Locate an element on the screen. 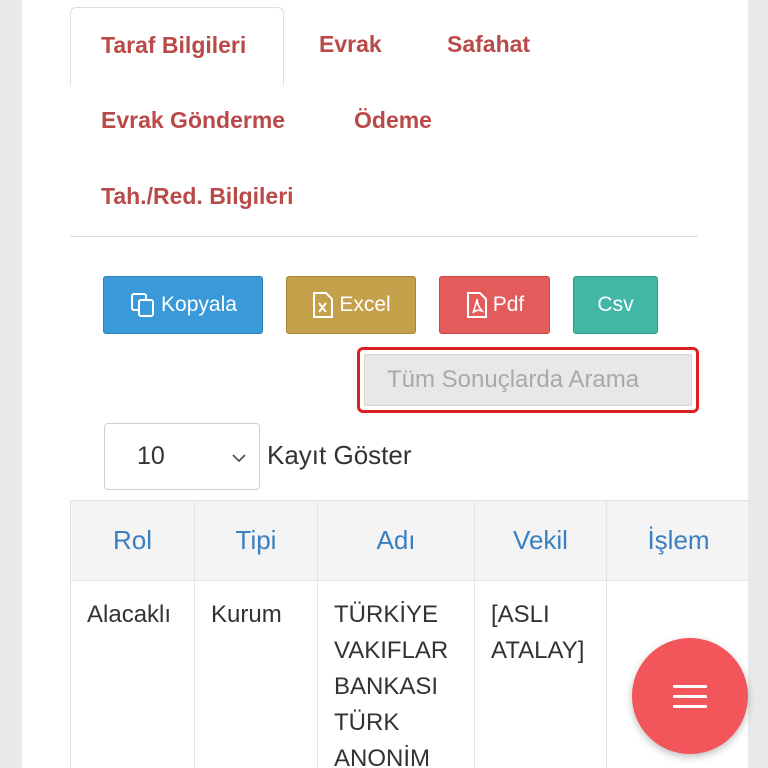  search-highlight is located at coordinates (528, 380).